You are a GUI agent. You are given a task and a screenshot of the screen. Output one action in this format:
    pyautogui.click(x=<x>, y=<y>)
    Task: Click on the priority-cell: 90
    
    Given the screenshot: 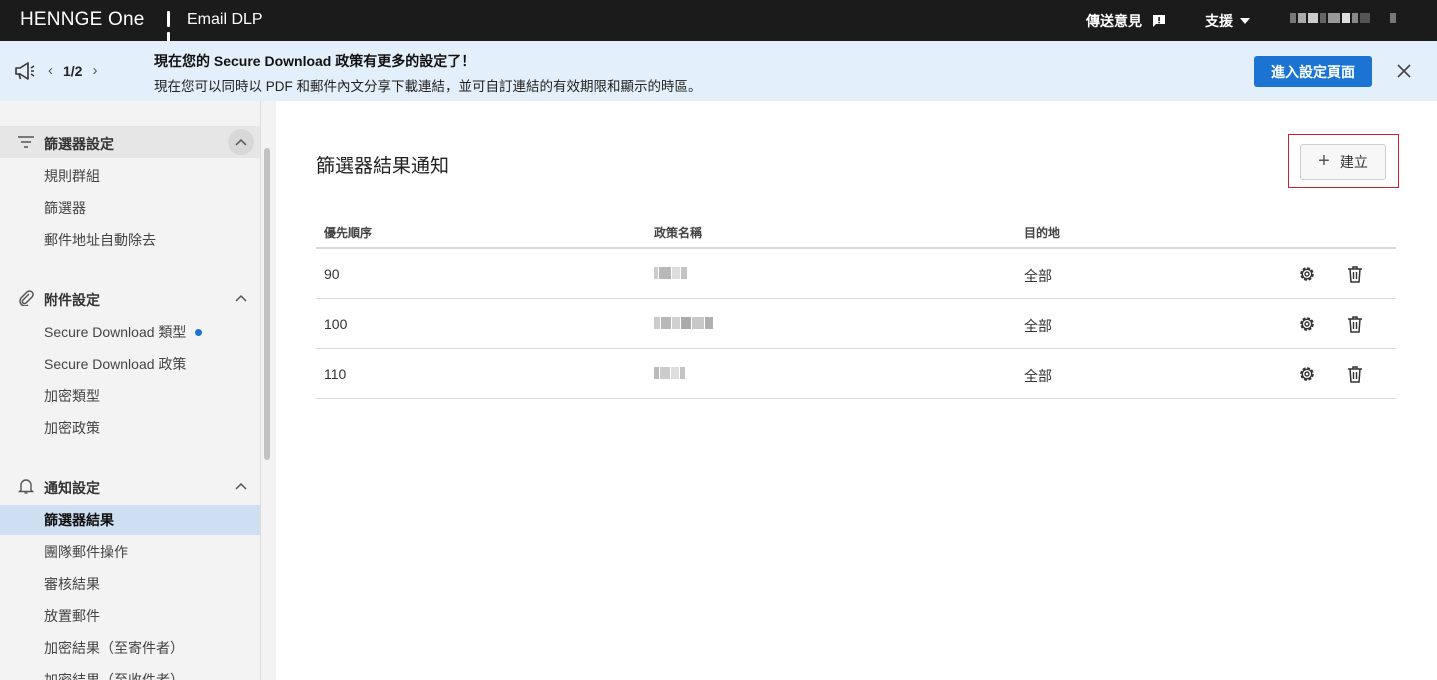 What is the action you would take?
    pyautogui.click(x=332, y=274)
    